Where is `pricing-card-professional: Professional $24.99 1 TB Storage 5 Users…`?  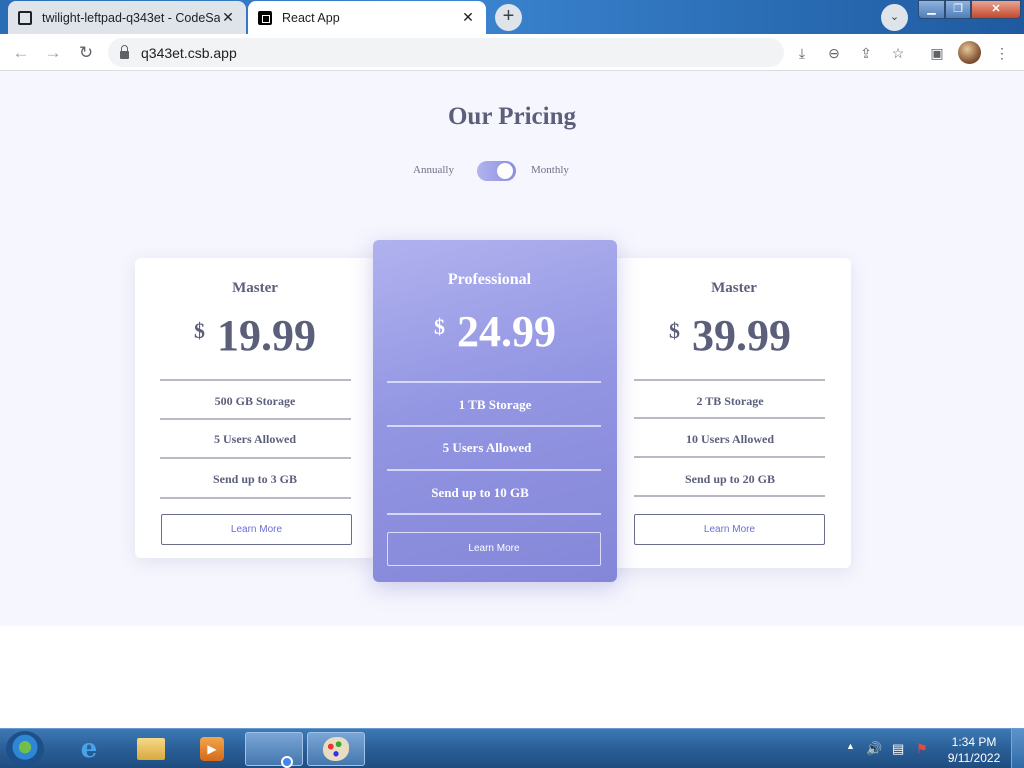 pricing-card-professional: Professional $24.99 1 TB Storage 5 Users… is located at coordinates (495, 411).